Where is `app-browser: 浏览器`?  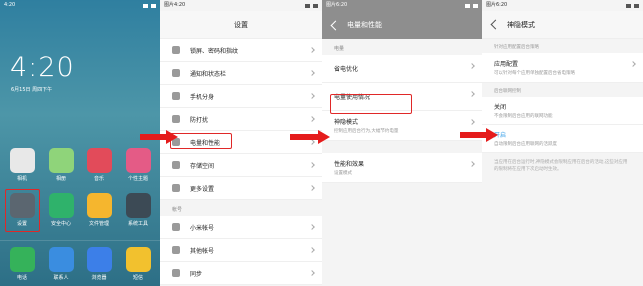 app-browser: 浏览器 is located at coordinates (99, 264).